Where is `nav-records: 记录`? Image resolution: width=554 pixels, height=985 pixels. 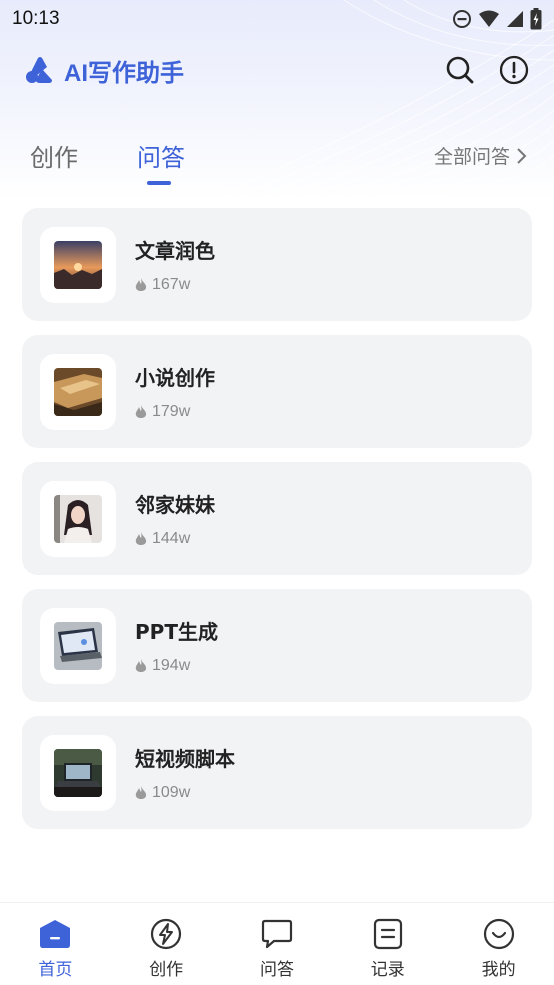
nav-records: 记录 is located at coordinates (387, 944).